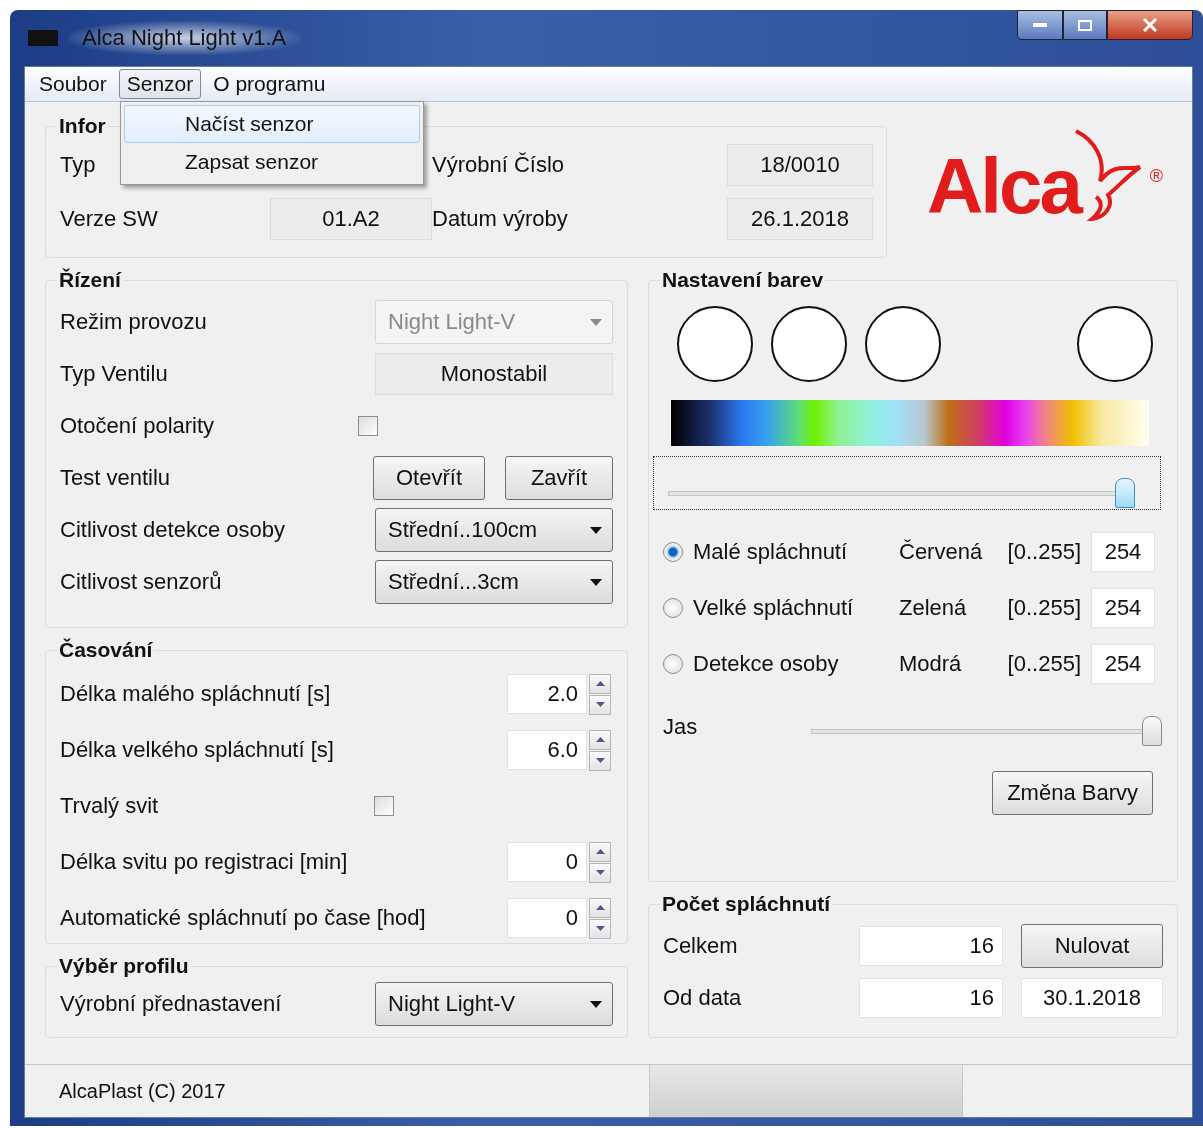  Describe the element at coordinates (700, 946) in the screenshot. I see `field-label: Celkem` at that location.